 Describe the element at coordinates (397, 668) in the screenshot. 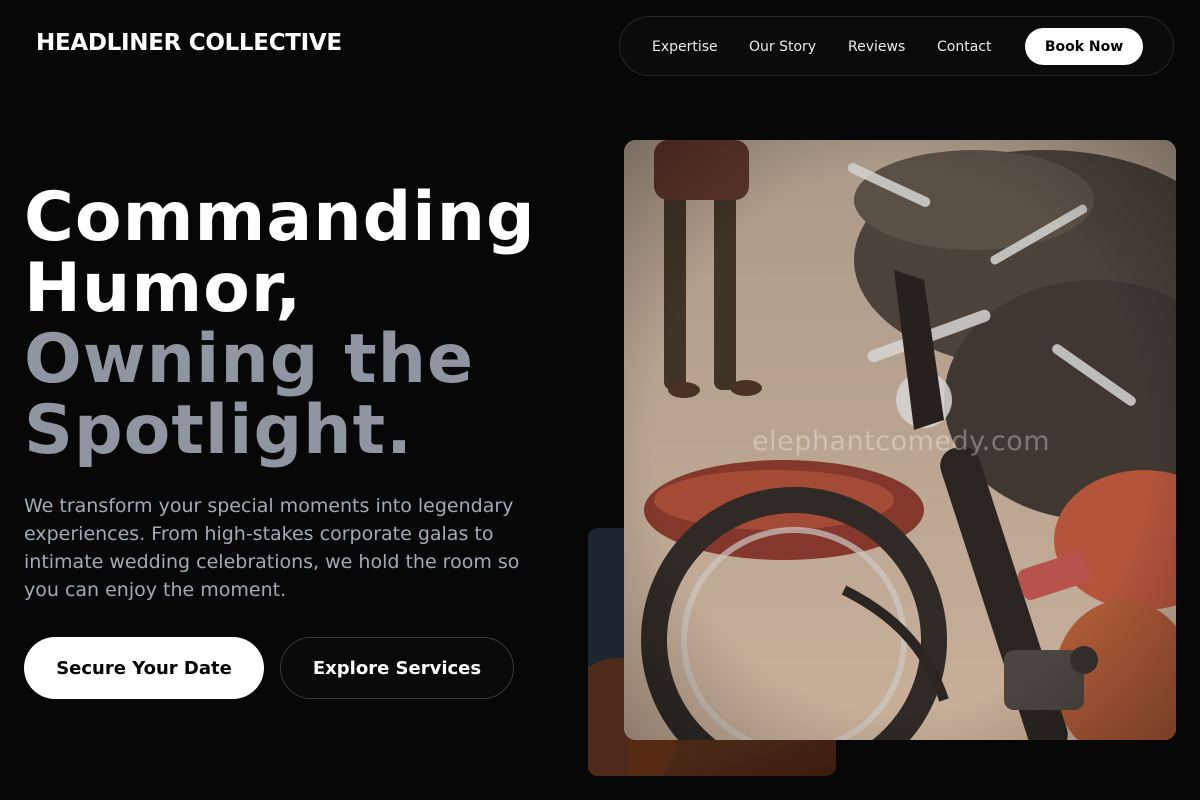

I see `explore-services-button: Explore Services` at that location.